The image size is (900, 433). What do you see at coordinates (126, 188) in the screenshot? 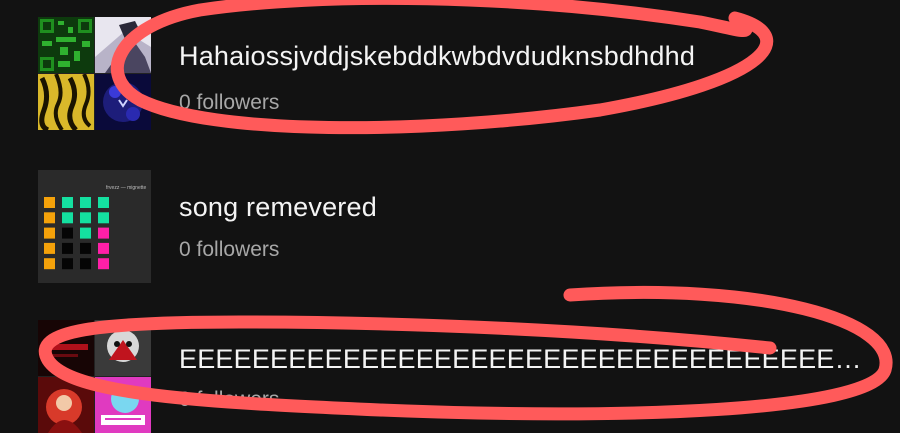
I see `cover-label: frvezz — mignette` at bounding box center [126, 188].